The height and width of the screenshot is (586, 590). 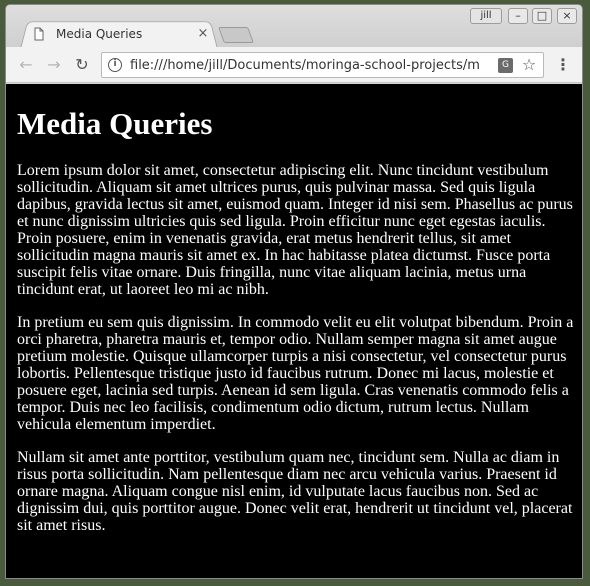 What do you see at coordinates (99, 34) in the screenshot?
I see `tab-title: Media Queries` at bounding box center [99, 34].